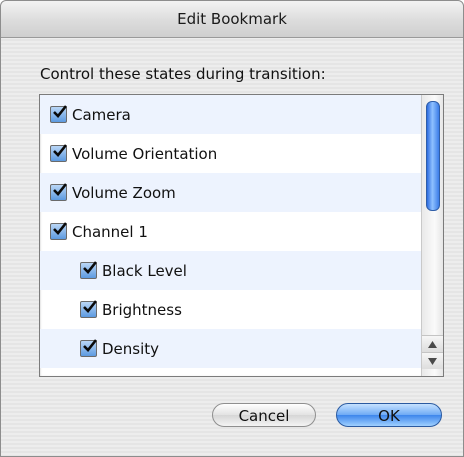 The height and width of the screenshot is (457, 464). I want to click on black-level-checkbox, so click(89, 270).